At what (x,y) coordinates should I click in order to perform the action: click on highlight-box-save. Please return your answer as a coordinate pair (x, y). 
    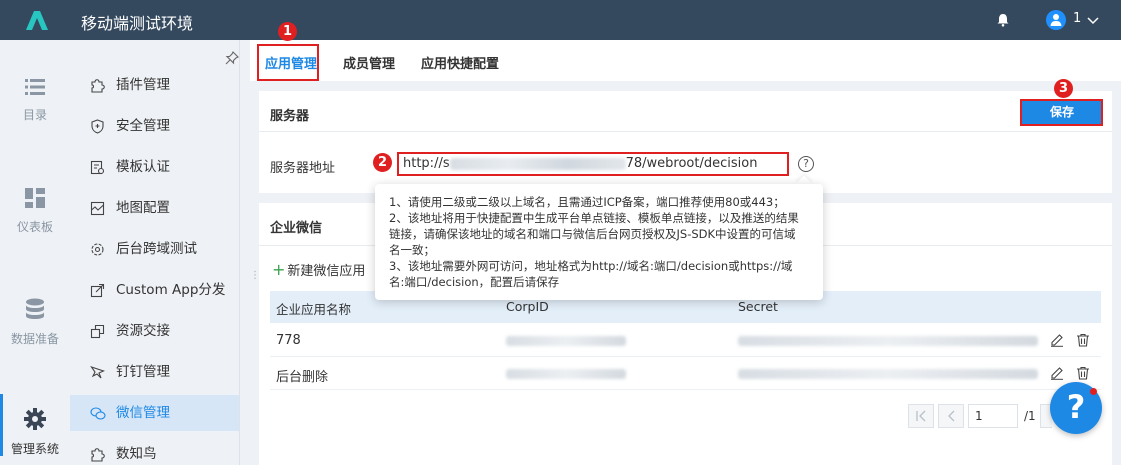
    Looking at the image, I should click on (1061, 112).